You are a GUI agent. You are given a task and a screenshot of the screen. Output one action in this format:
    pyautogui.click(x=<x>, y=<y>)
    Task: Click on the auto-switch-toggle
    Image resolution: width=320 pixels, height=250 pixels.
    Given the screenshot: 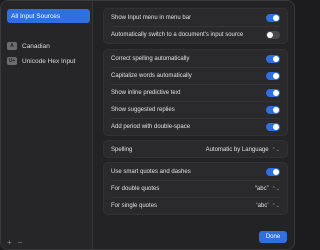 What is the action you would take?
    pyautogui.click(x=273, y=35)
    